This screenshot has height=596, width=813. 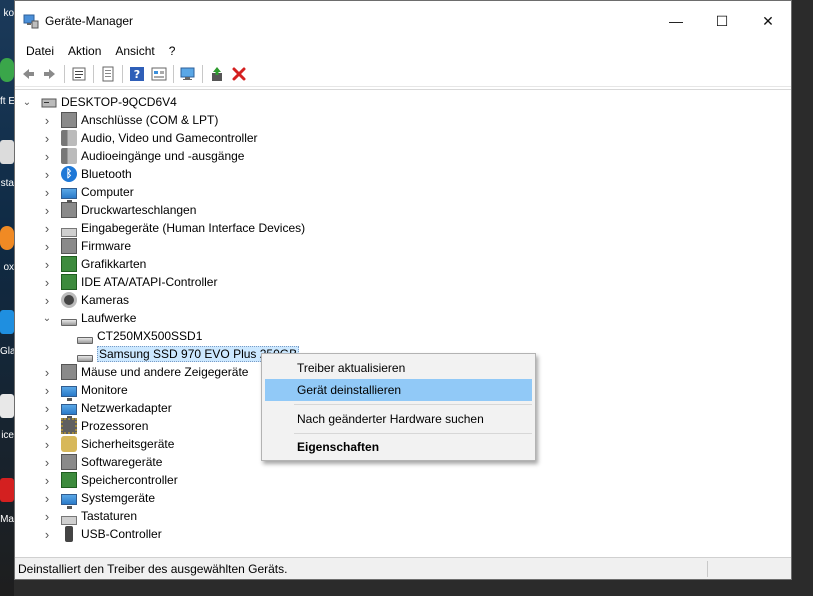 I want to click on title-bar: Geräte-Manager — ☐ ✕, so click(x=403, y=21).